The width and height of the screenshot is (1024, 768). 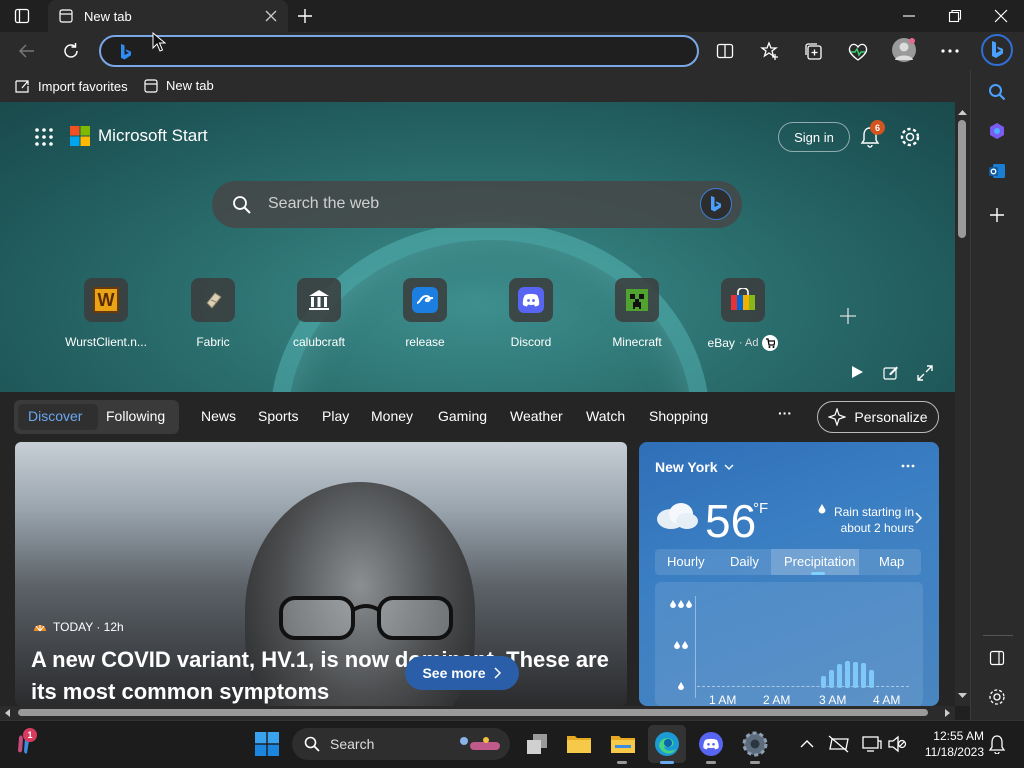 What do you see at coordinates (711, 744) in the screenshot?
I see `discord-taskbar-icon` at bounding box center [711, 744].